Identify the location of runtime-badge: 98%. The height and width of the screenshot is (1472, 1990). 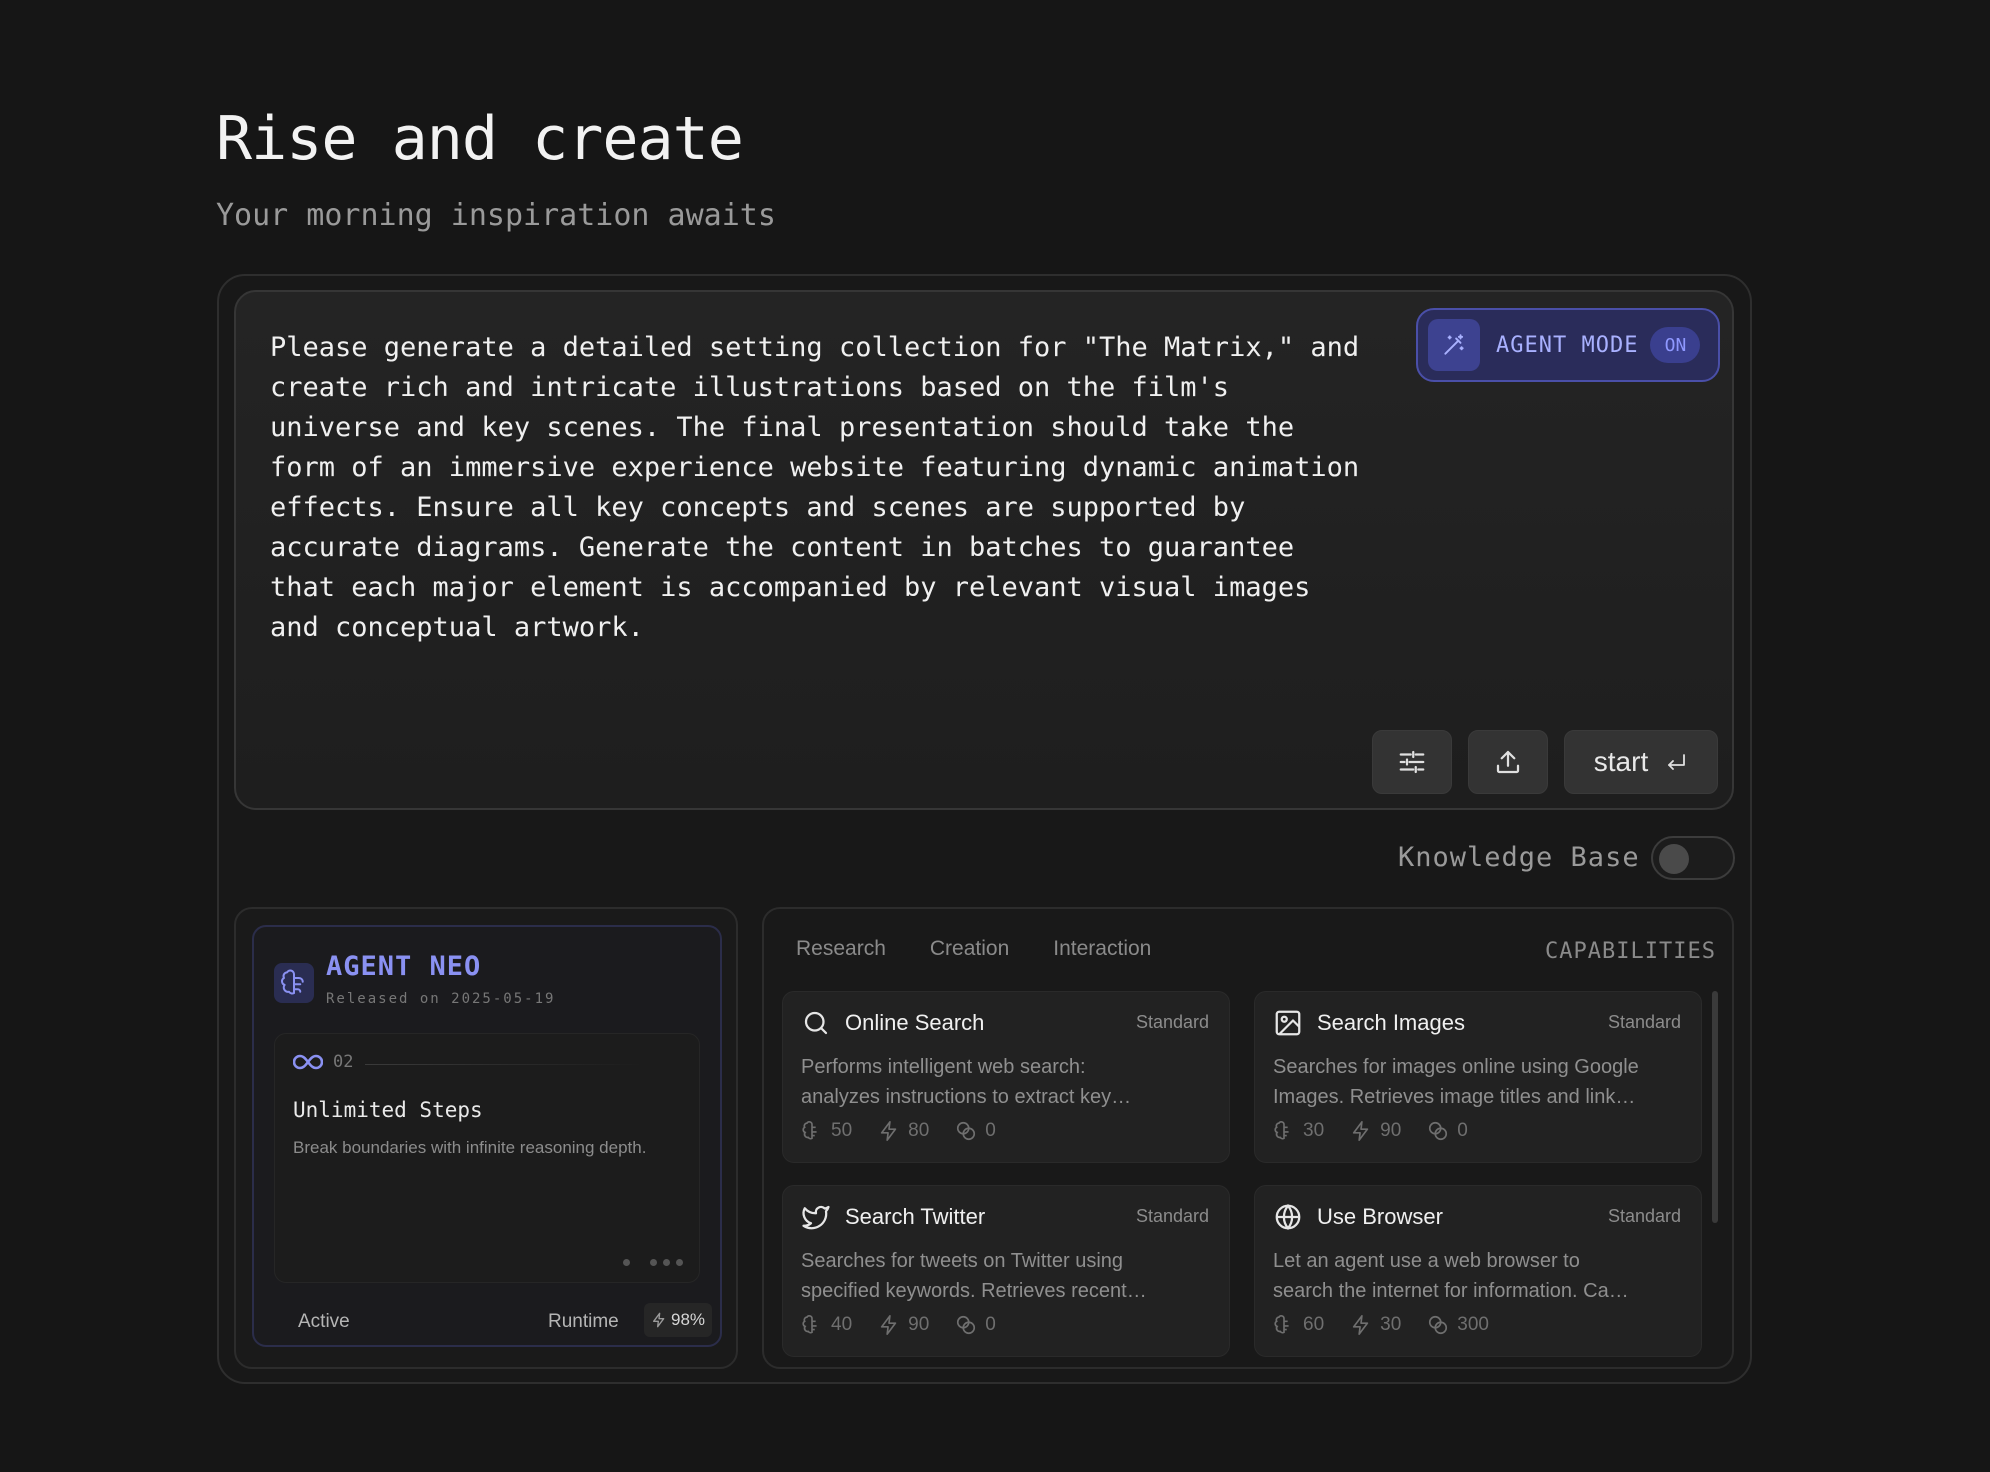
(678, 1320).